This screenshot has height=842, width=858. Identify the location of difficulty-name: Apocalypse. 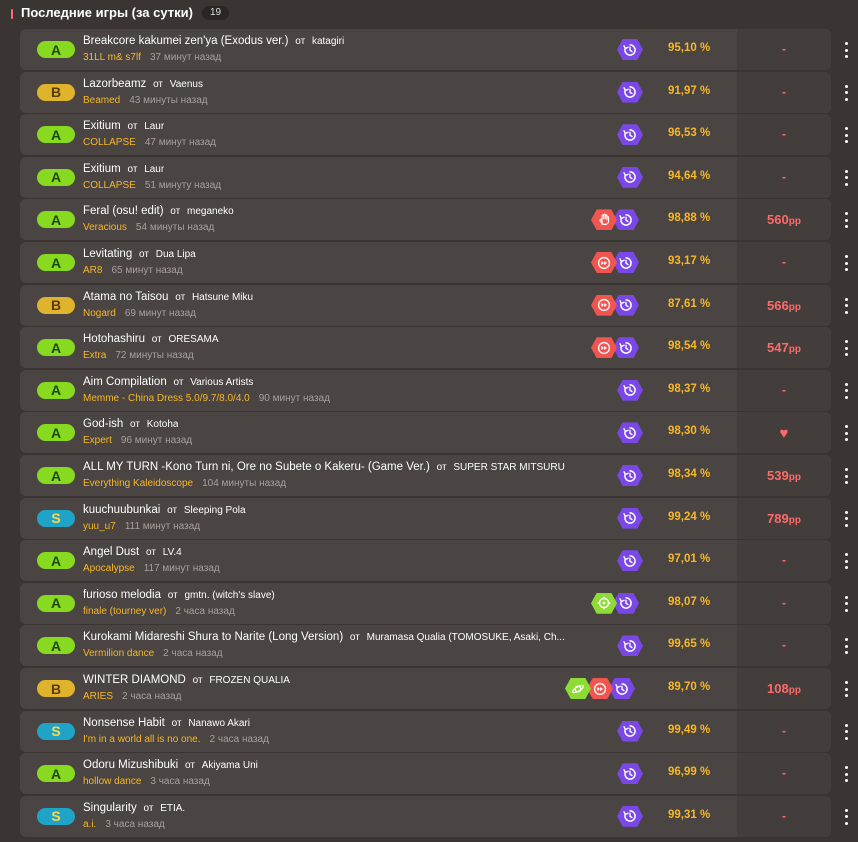
(109, 568).